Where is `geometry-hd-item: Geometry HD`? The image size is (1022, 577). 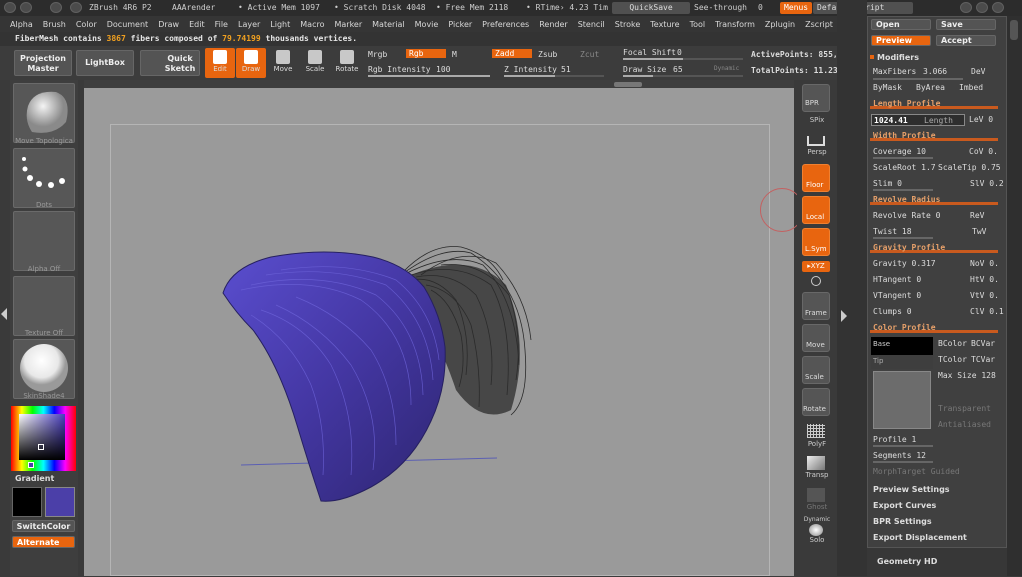 geometry-hd-item: Geometry HD is located at coordinates (907, 561).